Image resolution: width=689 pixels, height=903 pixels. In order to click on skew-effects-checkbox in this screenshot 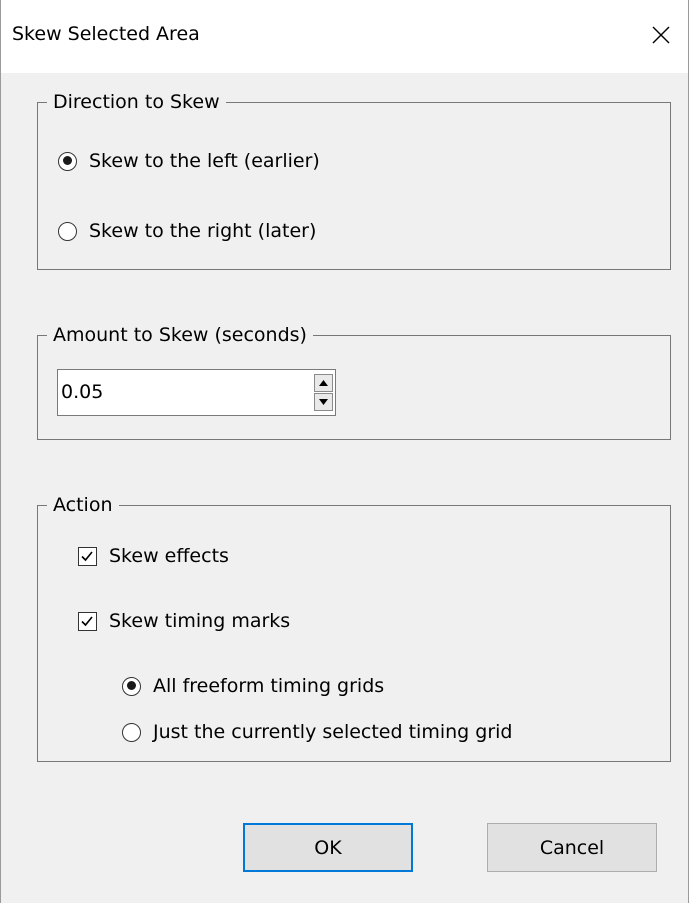, I will do `click(87, 556)`.